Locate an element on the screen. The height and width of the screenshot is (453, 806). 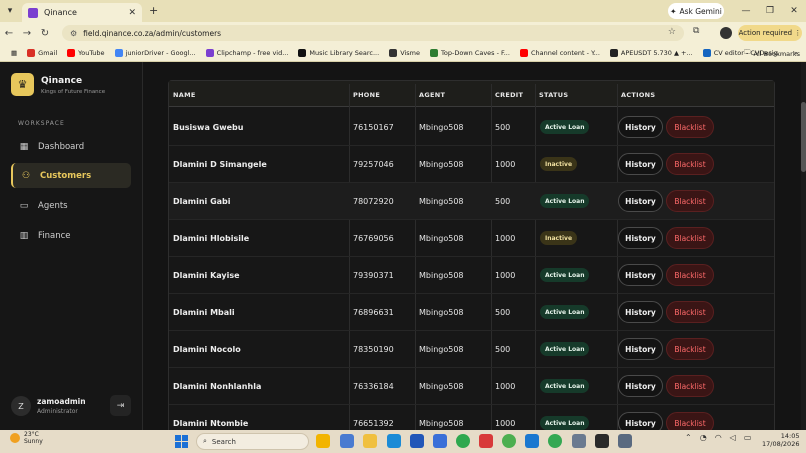
scrollbar-thumb is located at coordinates (803, 137).